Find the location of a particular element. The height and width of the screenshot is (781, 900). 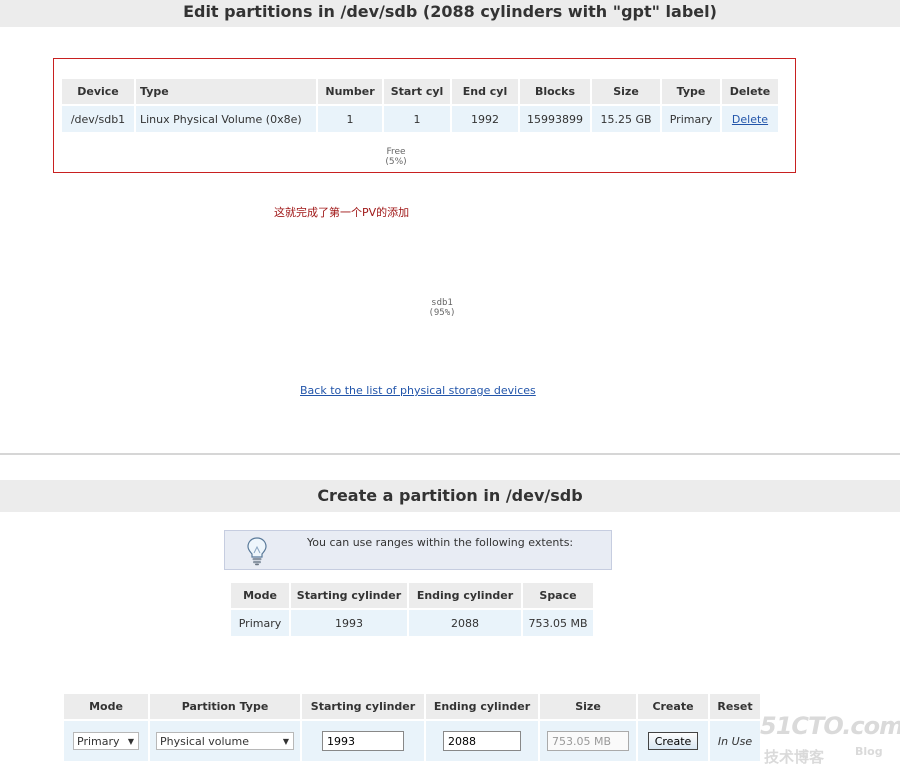

col-starting-cylinder: Starting cylinder is located at coordinates (349, 595).